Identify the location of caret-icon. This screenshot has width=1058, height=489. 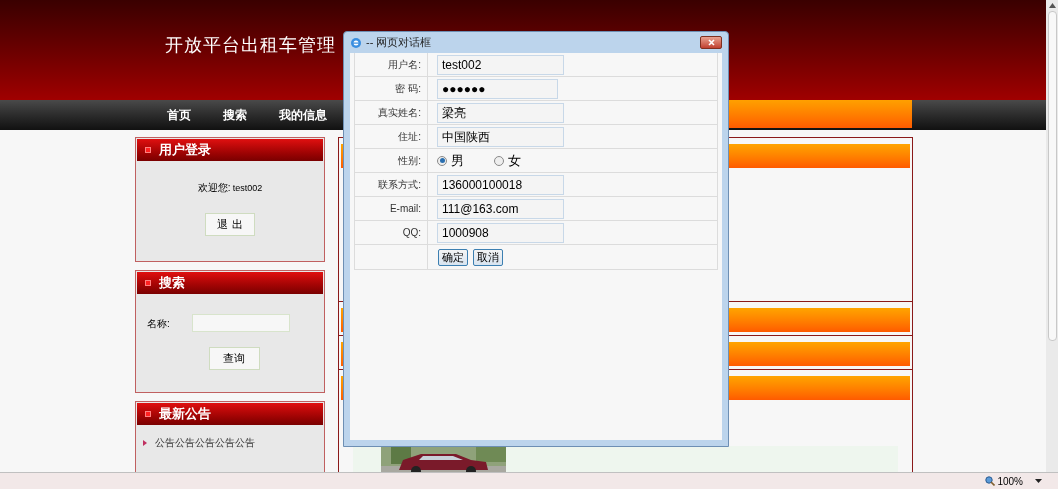
(1038, 481).